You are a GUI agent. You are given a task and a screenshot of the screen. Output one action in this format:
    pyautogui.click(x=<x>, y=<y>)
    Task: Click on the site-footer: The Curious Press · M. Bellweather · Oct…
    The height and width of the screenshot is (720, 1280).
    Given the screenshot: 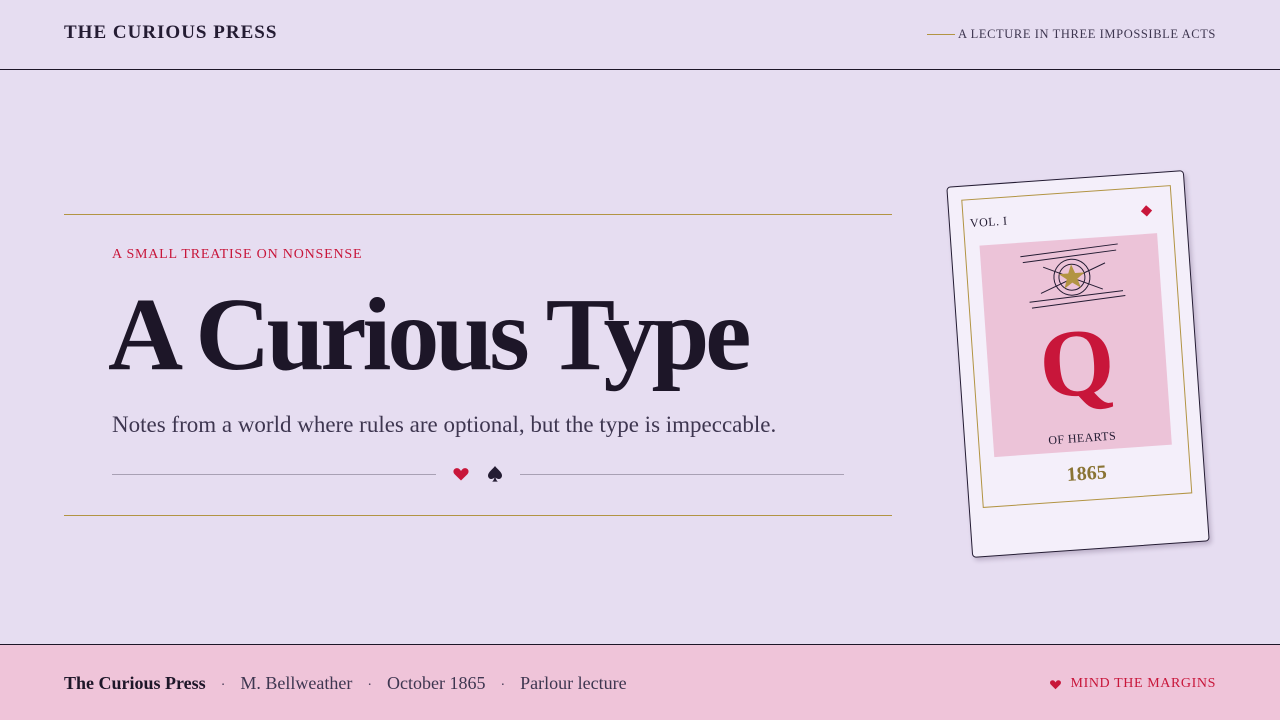 What is the action you would take?
    pyautogui.click(x=640, y=682)
    